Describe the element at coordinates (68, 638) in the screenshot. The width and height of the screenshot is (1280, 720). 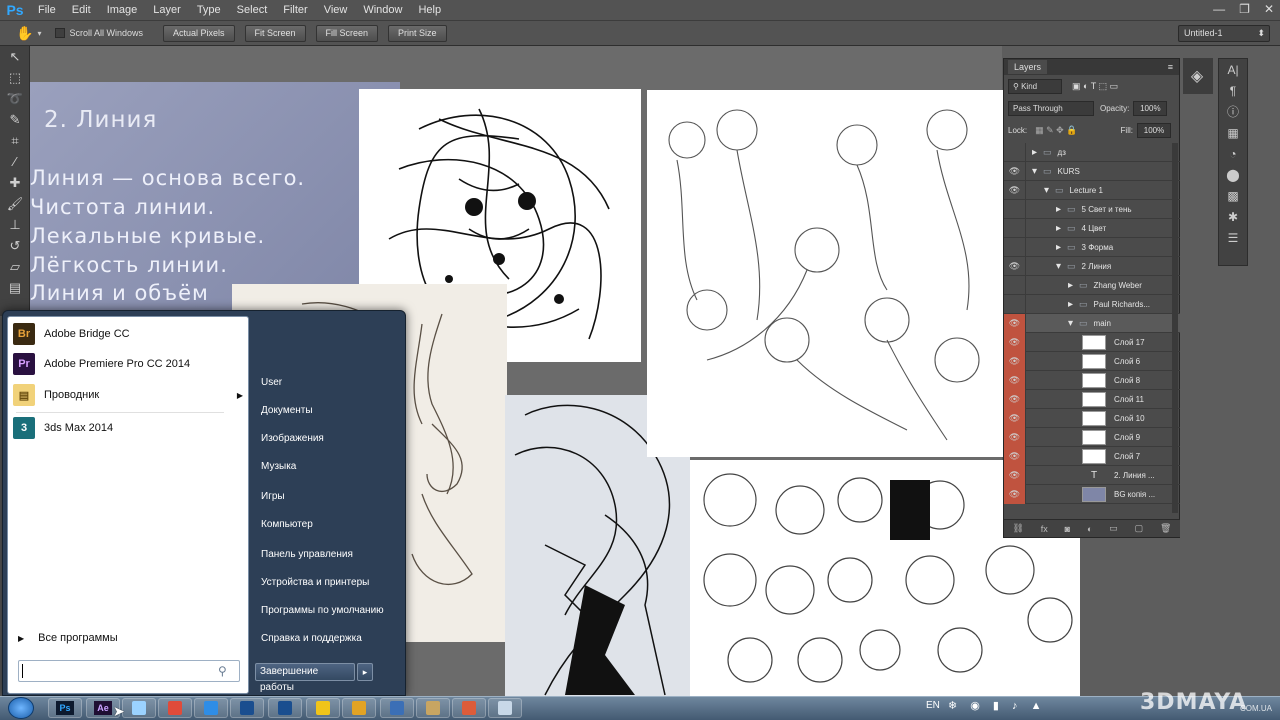
I see `all-programs-link: ▶ Все программы` at that location.